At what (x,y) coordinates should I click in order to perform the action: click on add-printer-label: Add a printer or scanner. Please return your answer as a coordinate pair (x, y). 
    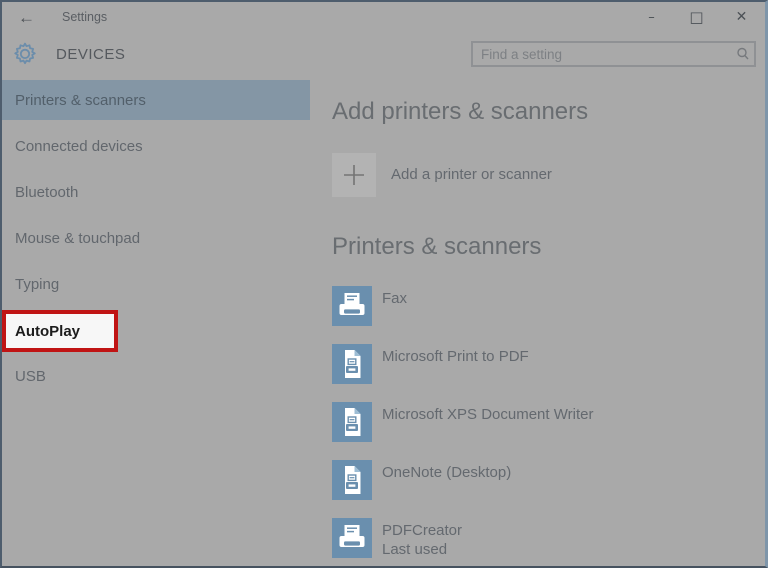
    Looking at the image, I should click on (471, 175).